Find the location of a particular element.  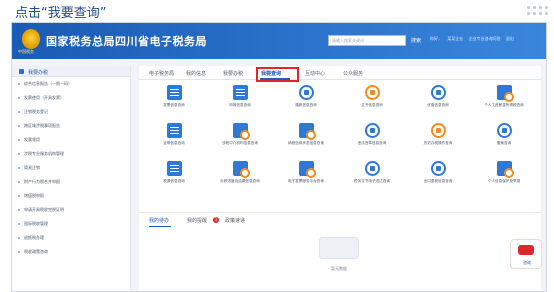

tab-home: 电子税务局 is located at coordinates (161, 73).